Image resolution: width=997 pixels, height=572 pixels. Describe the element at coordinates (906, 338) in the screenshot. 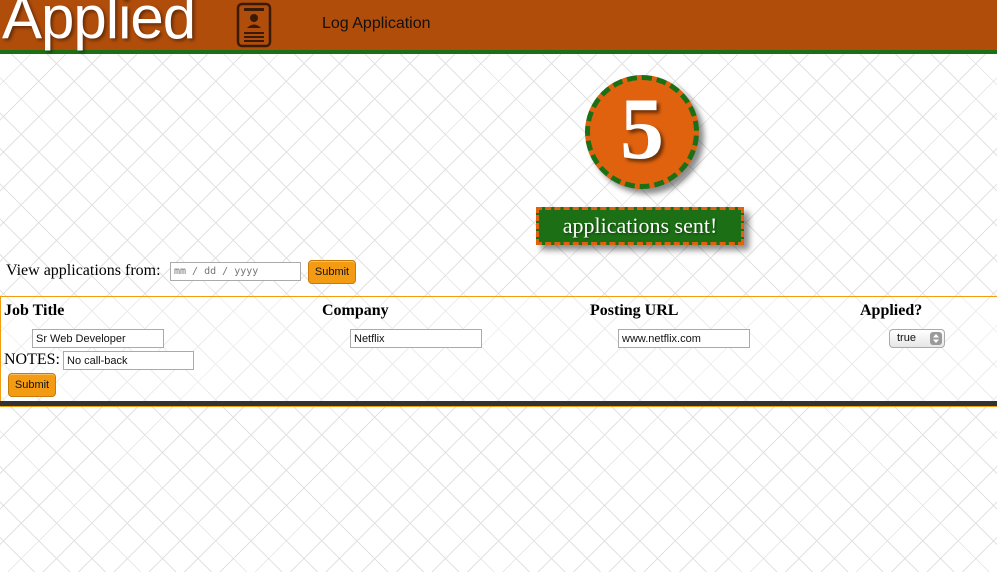

I see `applied-select-value: true` at that location.